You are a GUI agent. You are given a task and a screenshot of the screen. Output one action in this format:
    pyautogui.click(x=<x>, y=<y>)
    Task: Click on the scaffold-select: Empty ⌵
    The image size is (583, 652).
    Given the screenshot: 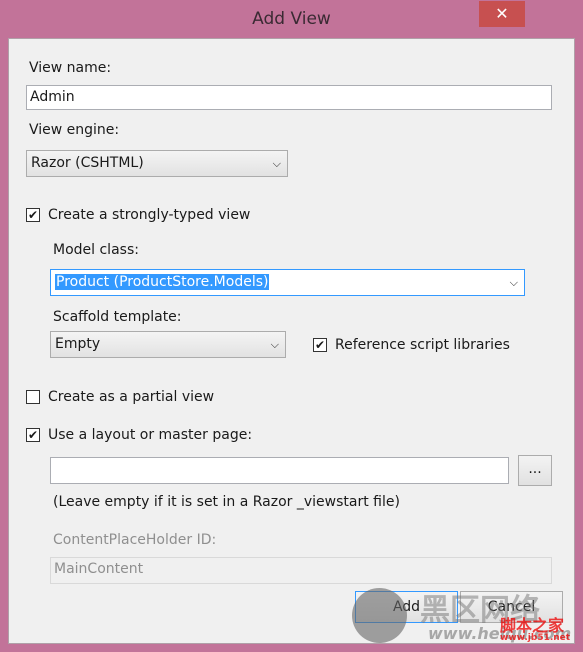 What is the action you would take?
    pyautogui.click(x=168, y=344)
    